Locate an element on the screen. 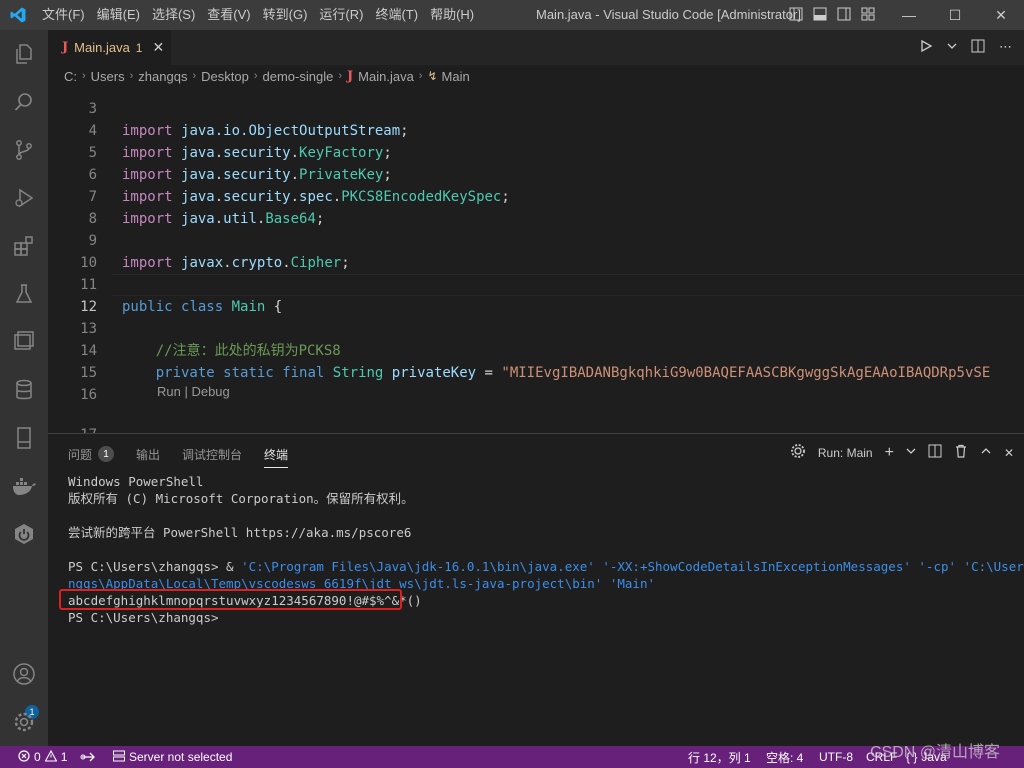 This screenshot has width=1024, height=768. run-debug-icon is located at coordinates (24, 198).